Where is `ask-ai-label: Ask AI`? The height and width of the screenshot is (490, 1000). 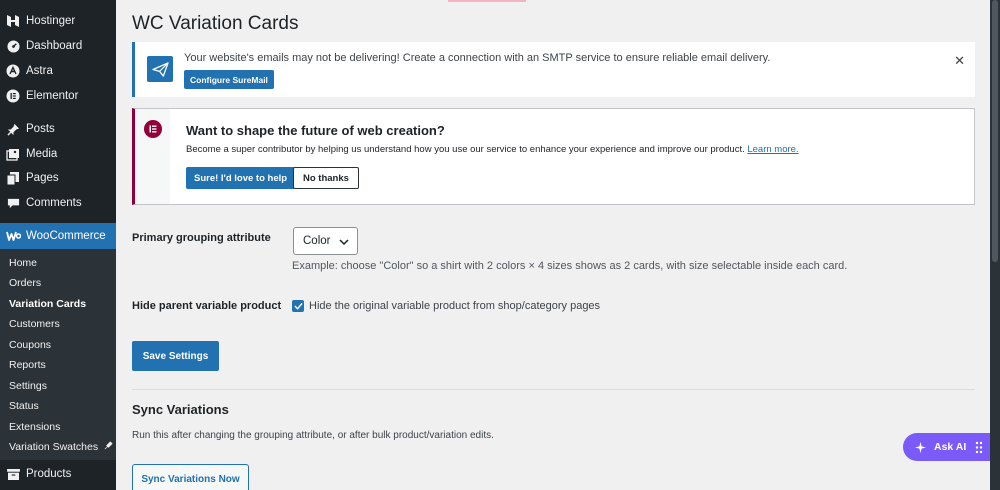 ask-ai-label: Ask AI is located at coordinates (950, 447).